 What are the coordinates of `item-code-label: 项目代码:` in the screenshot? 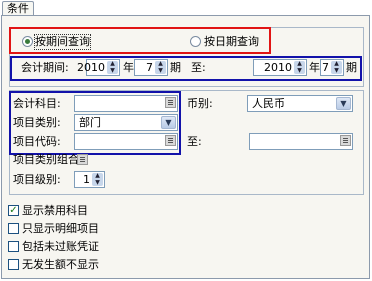 It's located at (37, 141).